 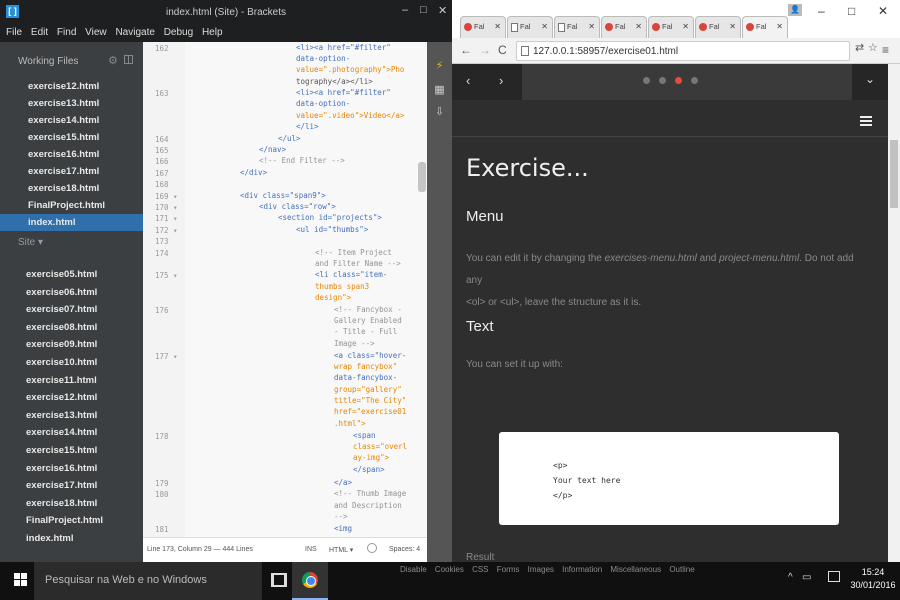 What do you see at coordinates (439, 90) in the screenshot?
I see `extension-manager-icon: ▦` at bounding box center [439, 90].